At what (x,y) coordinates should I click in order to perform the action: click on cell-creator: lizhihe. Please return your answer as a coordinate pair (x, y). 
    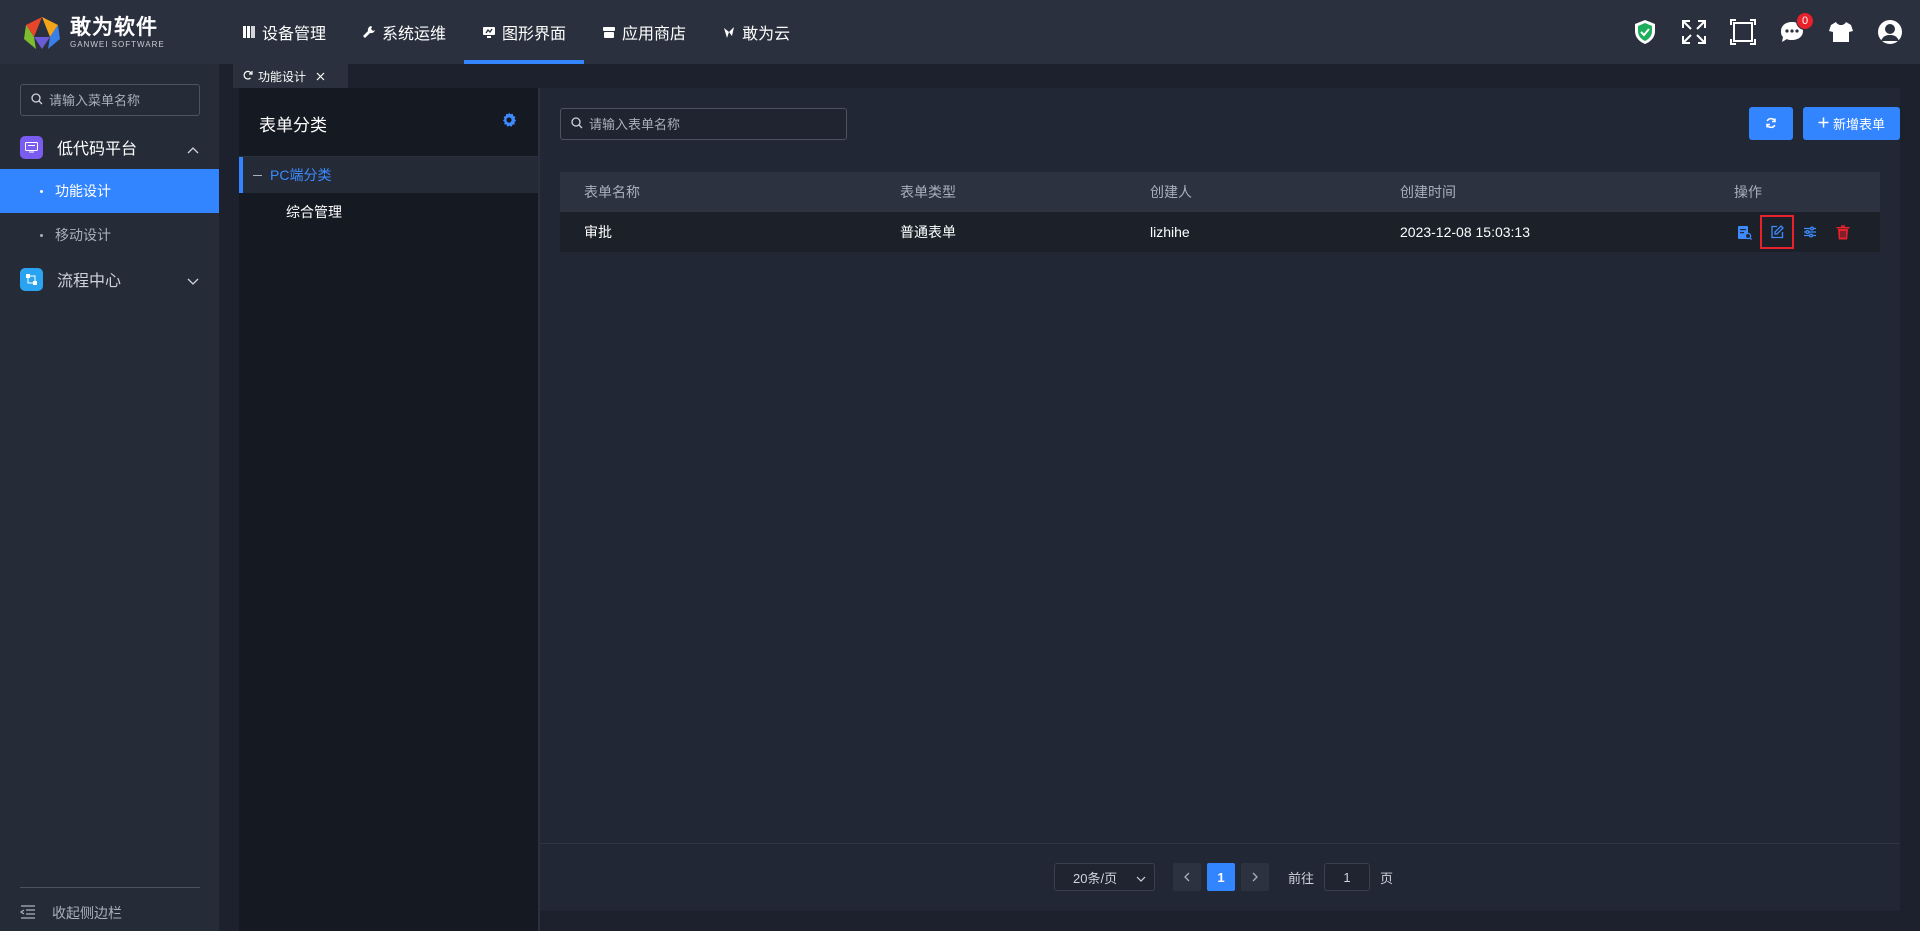
    Looking at the image, I should click on (1170, 232).